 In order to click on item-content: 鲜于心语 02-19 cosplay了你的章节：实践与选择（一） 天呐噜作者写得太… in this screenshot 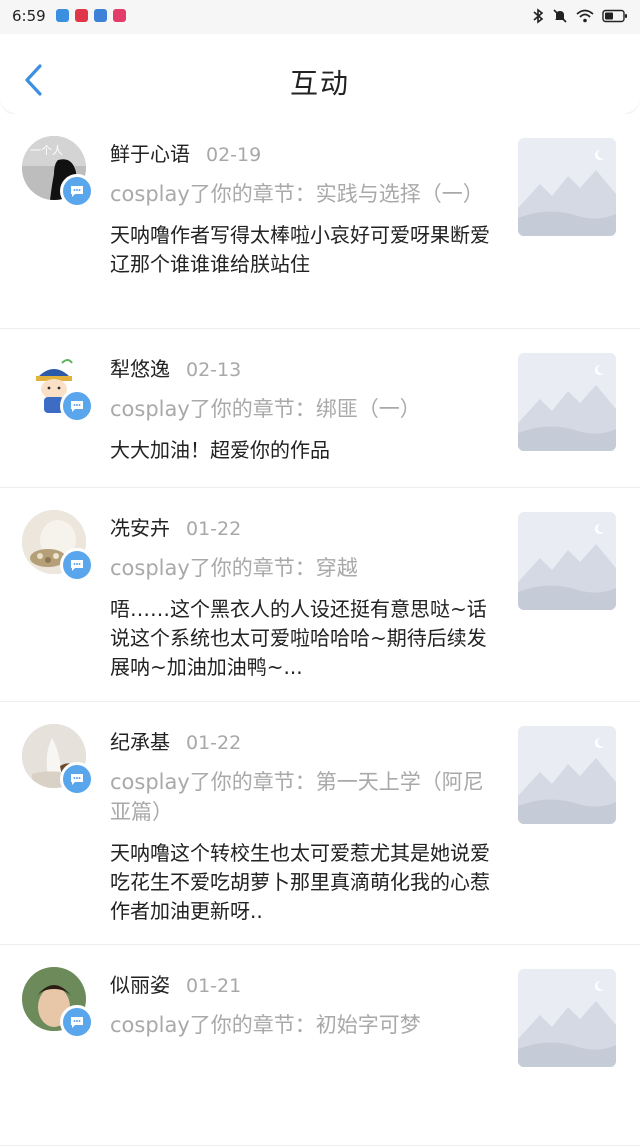, I will do `click(304, 196)`.